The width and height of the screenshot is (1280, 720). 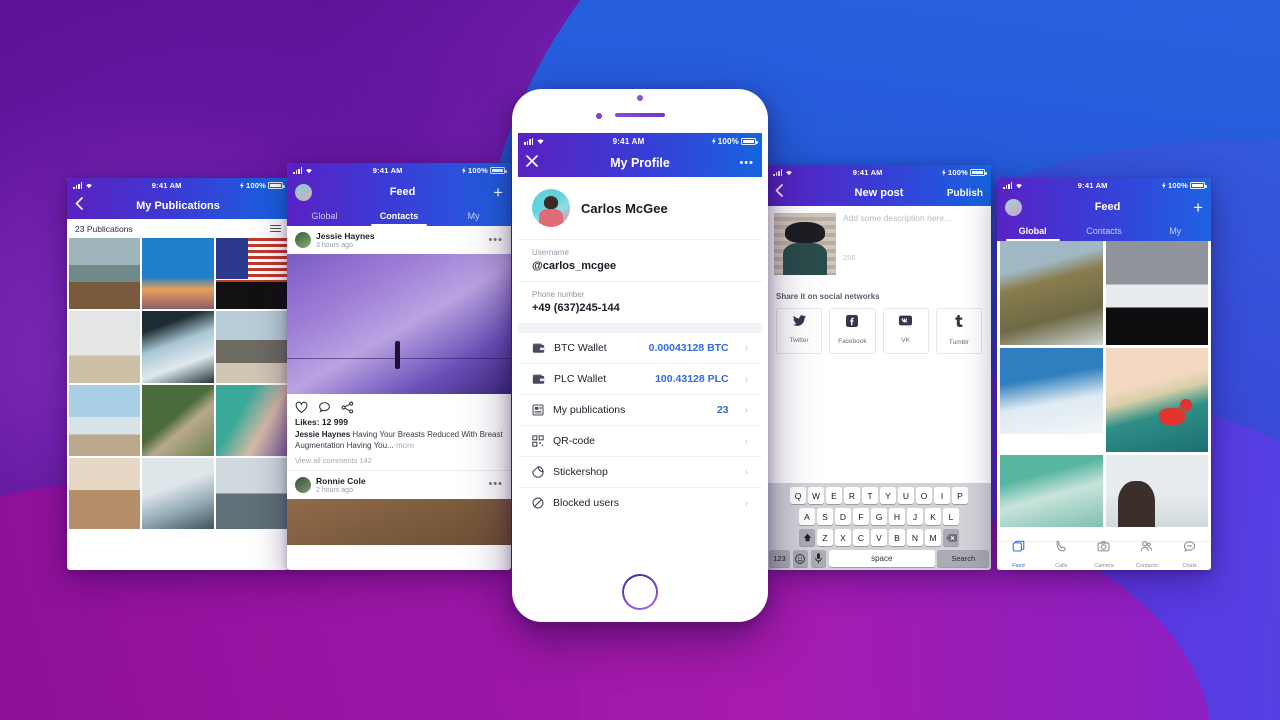 What do you see at coordinates (951, 537) in the screenshot?
I see `backspace-icon` at bounding box center [951, 537].